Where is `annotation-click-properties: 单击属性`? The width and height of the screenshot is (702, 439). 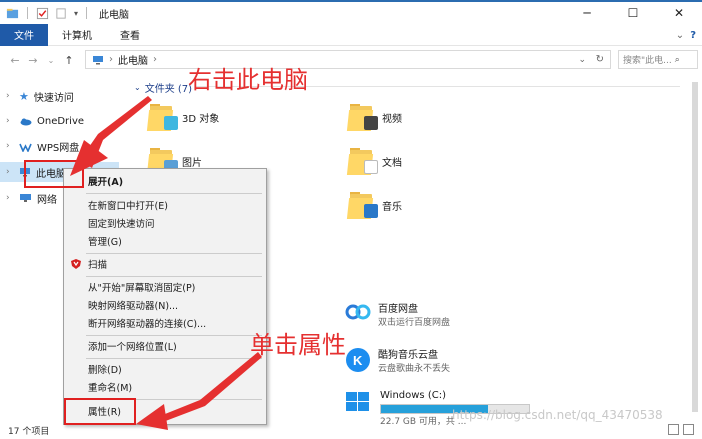
annotation-click-properties: 单击属性 is located at coordinates (298, 345).